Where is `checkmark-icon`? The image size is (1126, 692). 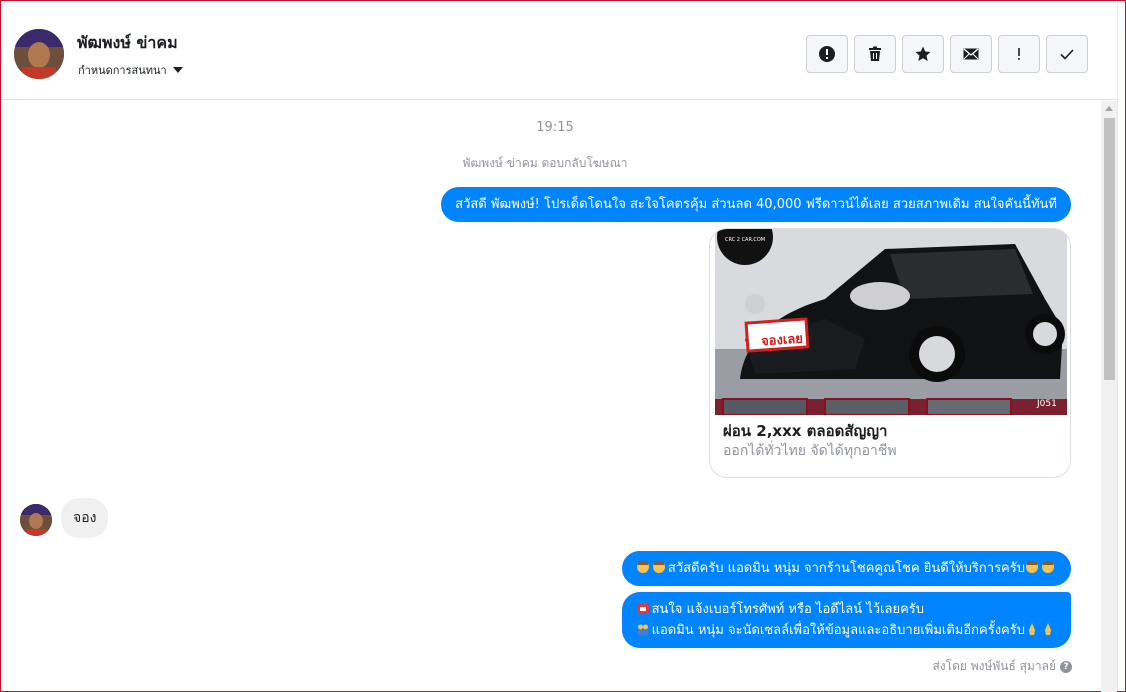
checkmark-icon is located at coordinates (1067, 54).